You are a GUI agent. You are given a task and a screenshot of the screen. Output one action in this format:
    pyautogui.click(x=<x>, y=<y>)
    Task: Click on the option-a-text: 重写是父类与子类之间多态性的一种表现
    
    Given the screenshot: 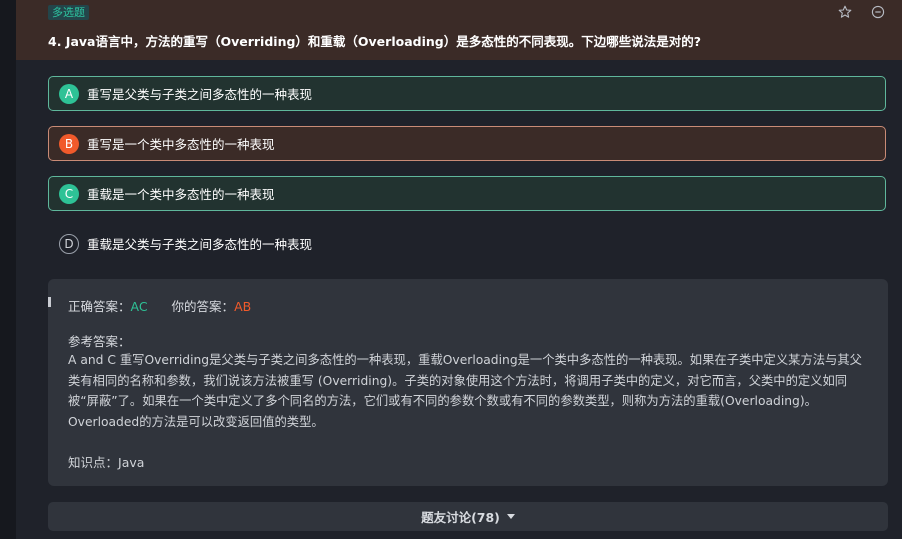 What is the action you would take?
    pyautogui.click(x=200, y=94)
    